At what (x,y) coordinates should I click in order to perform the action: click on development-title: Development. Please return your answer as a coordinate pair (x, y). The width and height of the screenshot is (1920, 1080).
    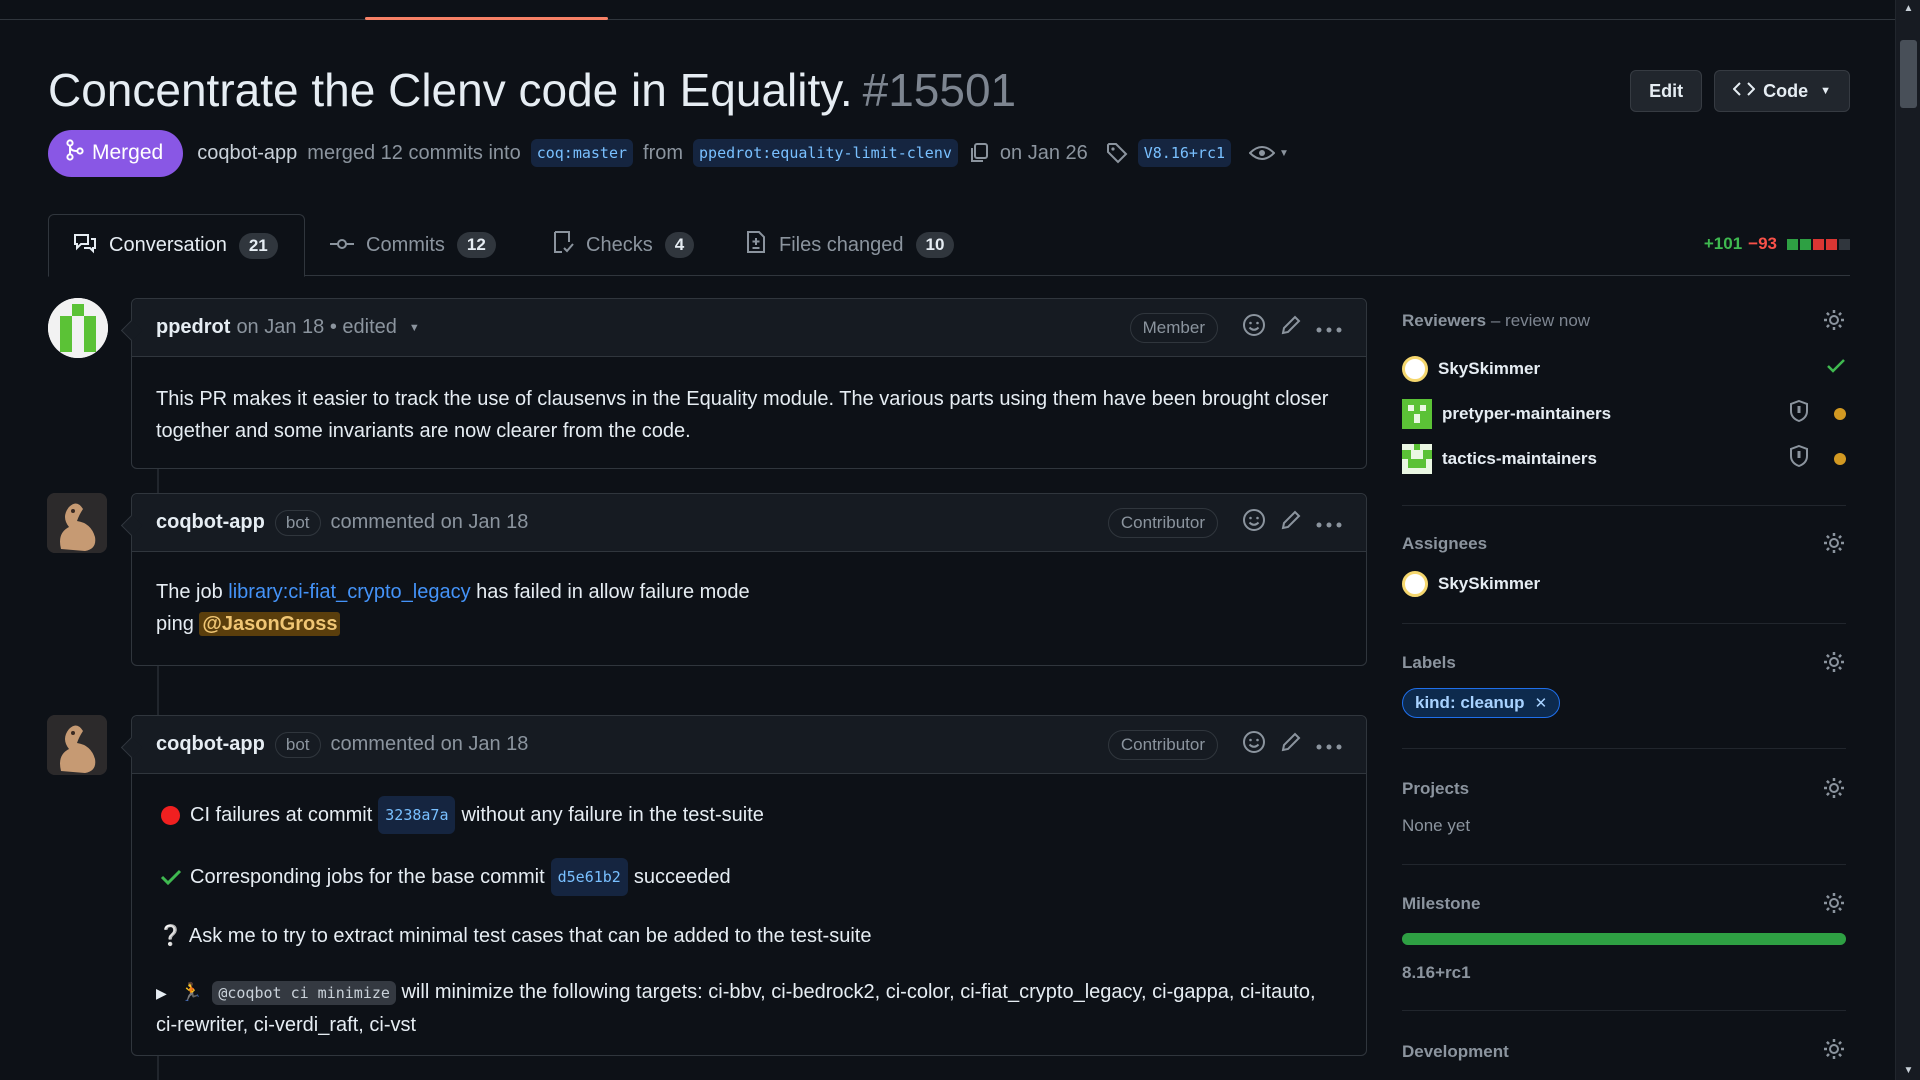
    Looking at the image, I should click on (1624, 1052).